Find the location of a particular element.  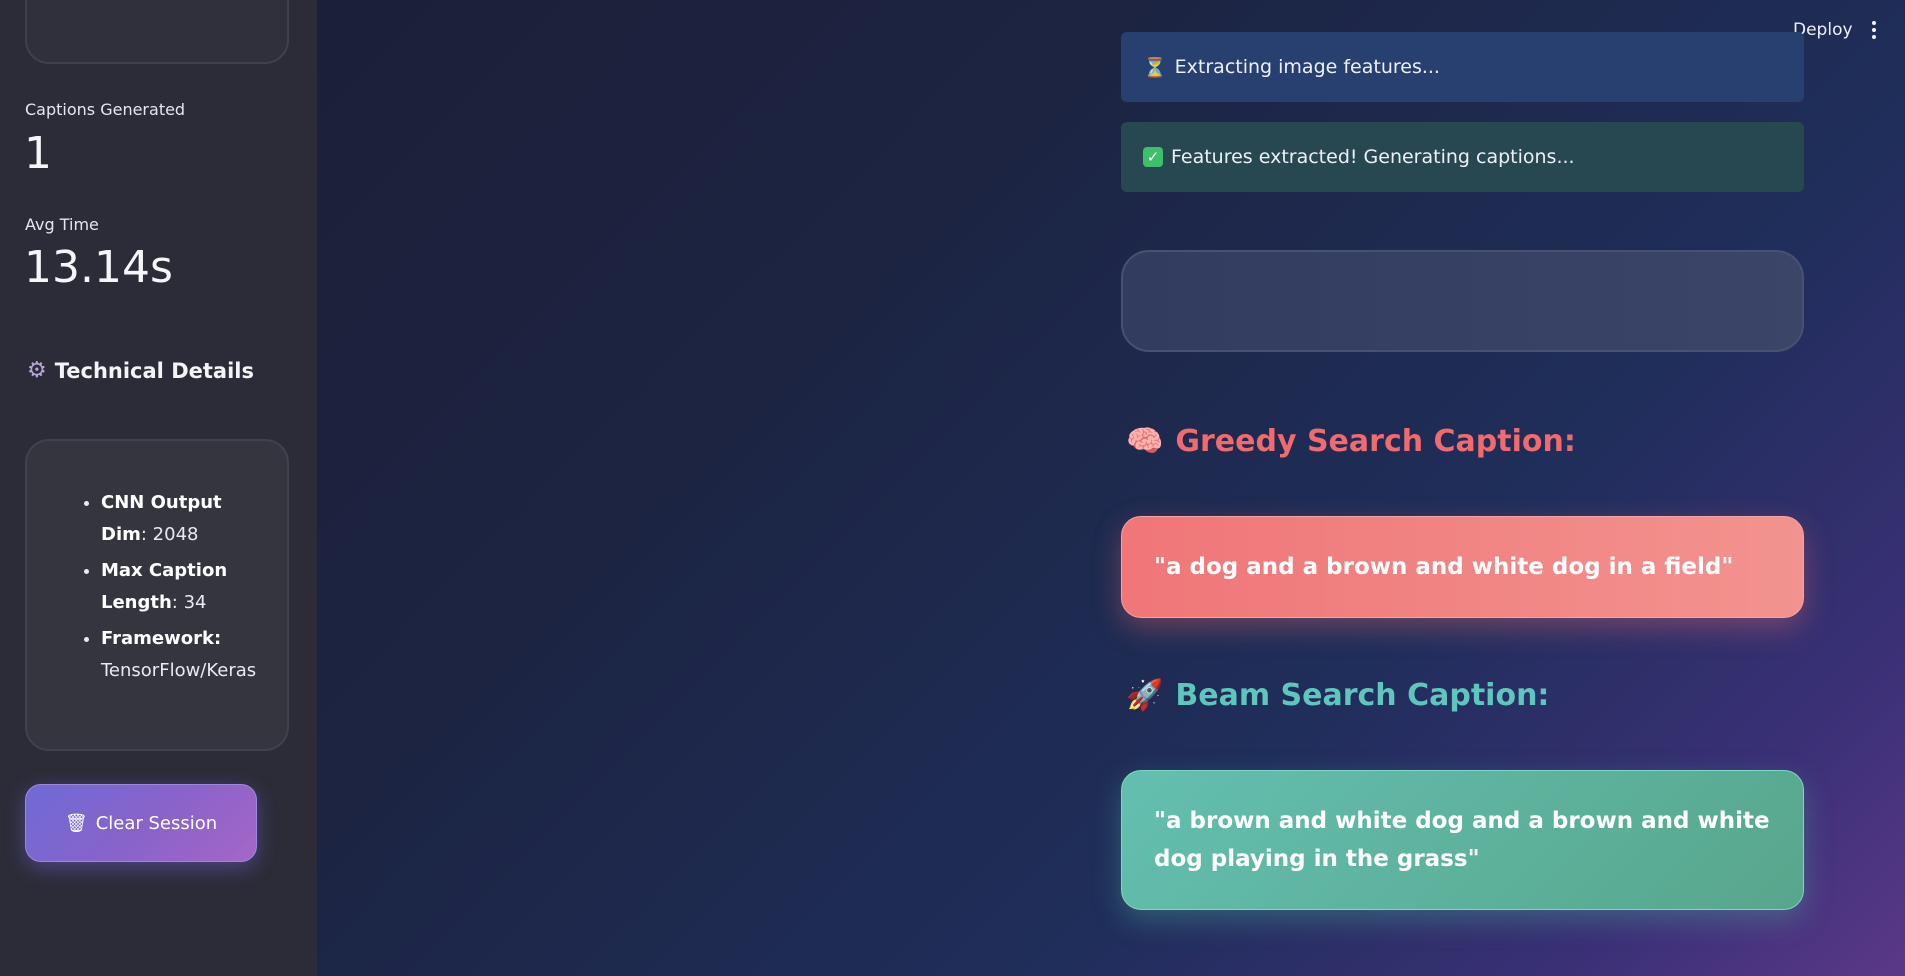

metric-value-captions: 1 is located at coordinates (38, 153).